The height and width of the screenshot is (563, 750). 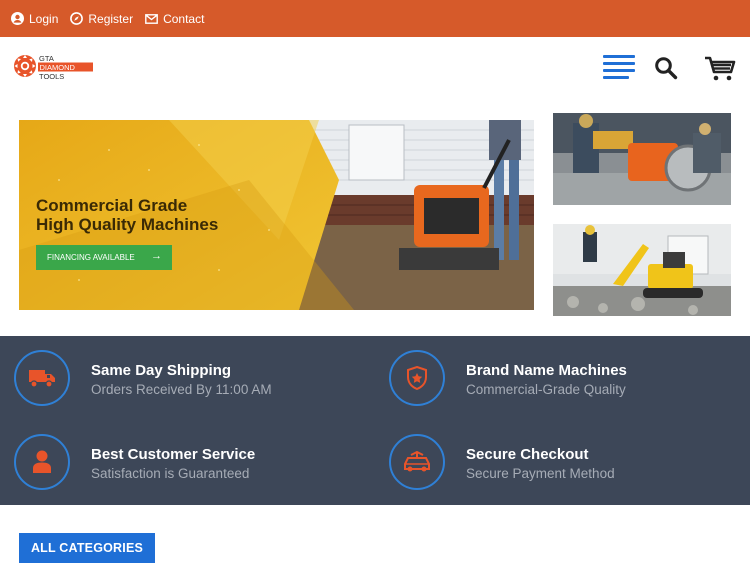 What do you see at coordinates (161, 370) in the screenshot?
I see `feature-title: Same Day Shipping` at bounding box center [161, 370].